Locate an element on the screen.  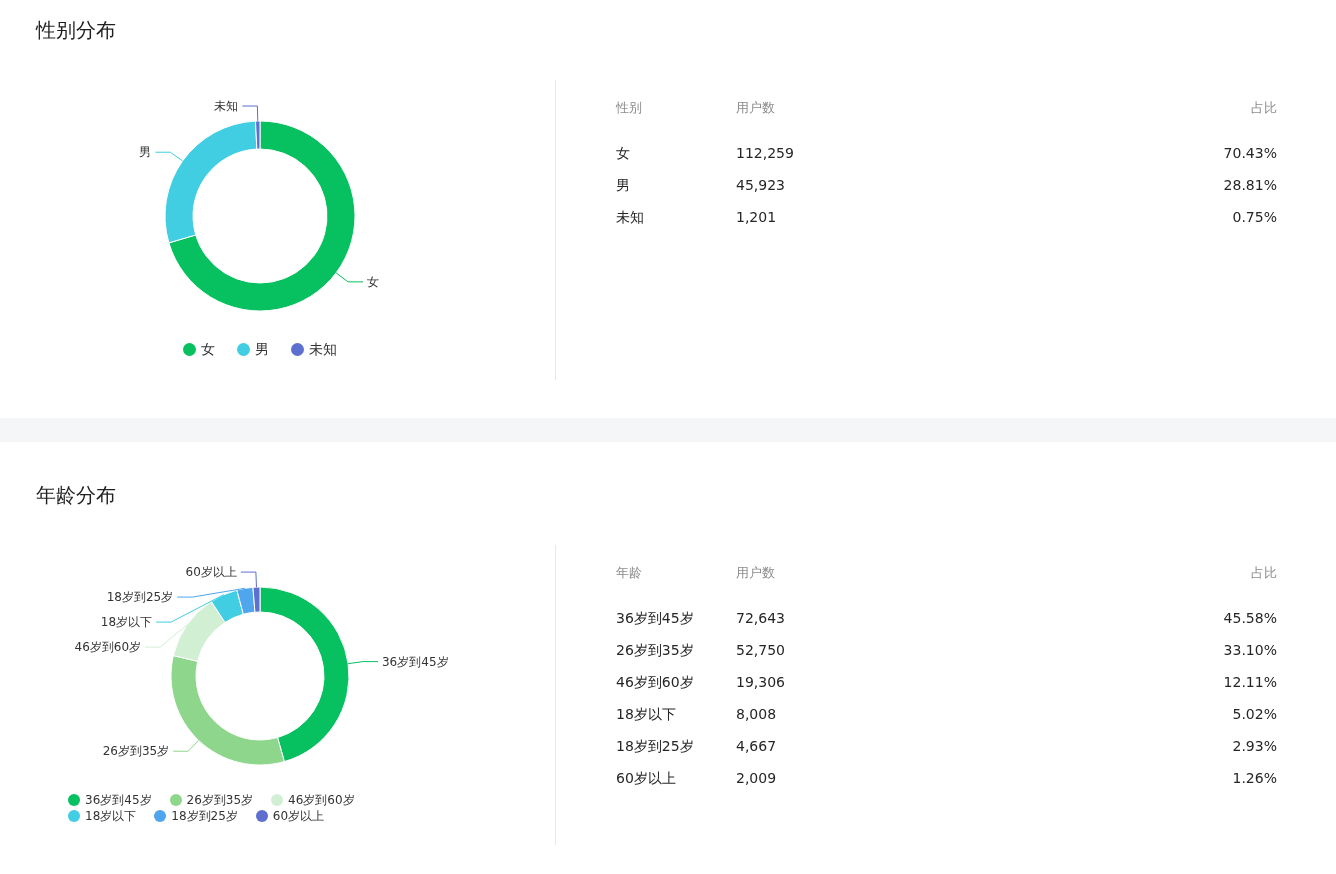
table-cell-text: 26岁到35岁 is located at coordinates (655, 650).